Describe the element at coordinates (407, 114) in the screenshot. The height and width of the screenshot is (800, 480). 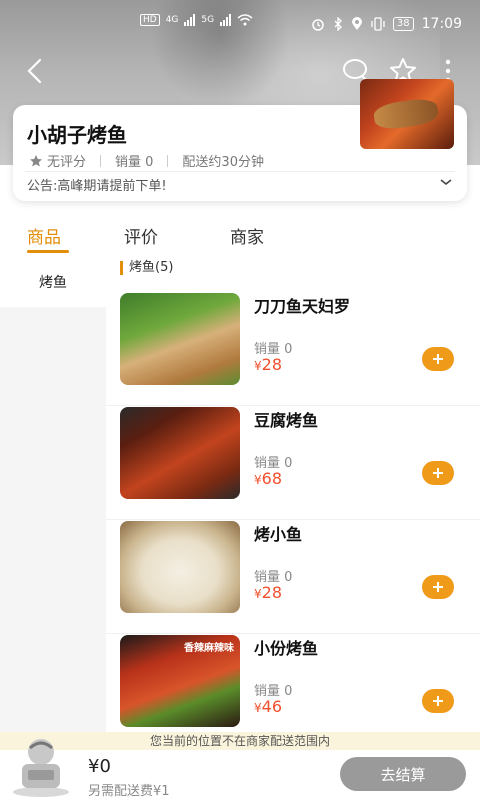
I see `store-logo-image` at that location.